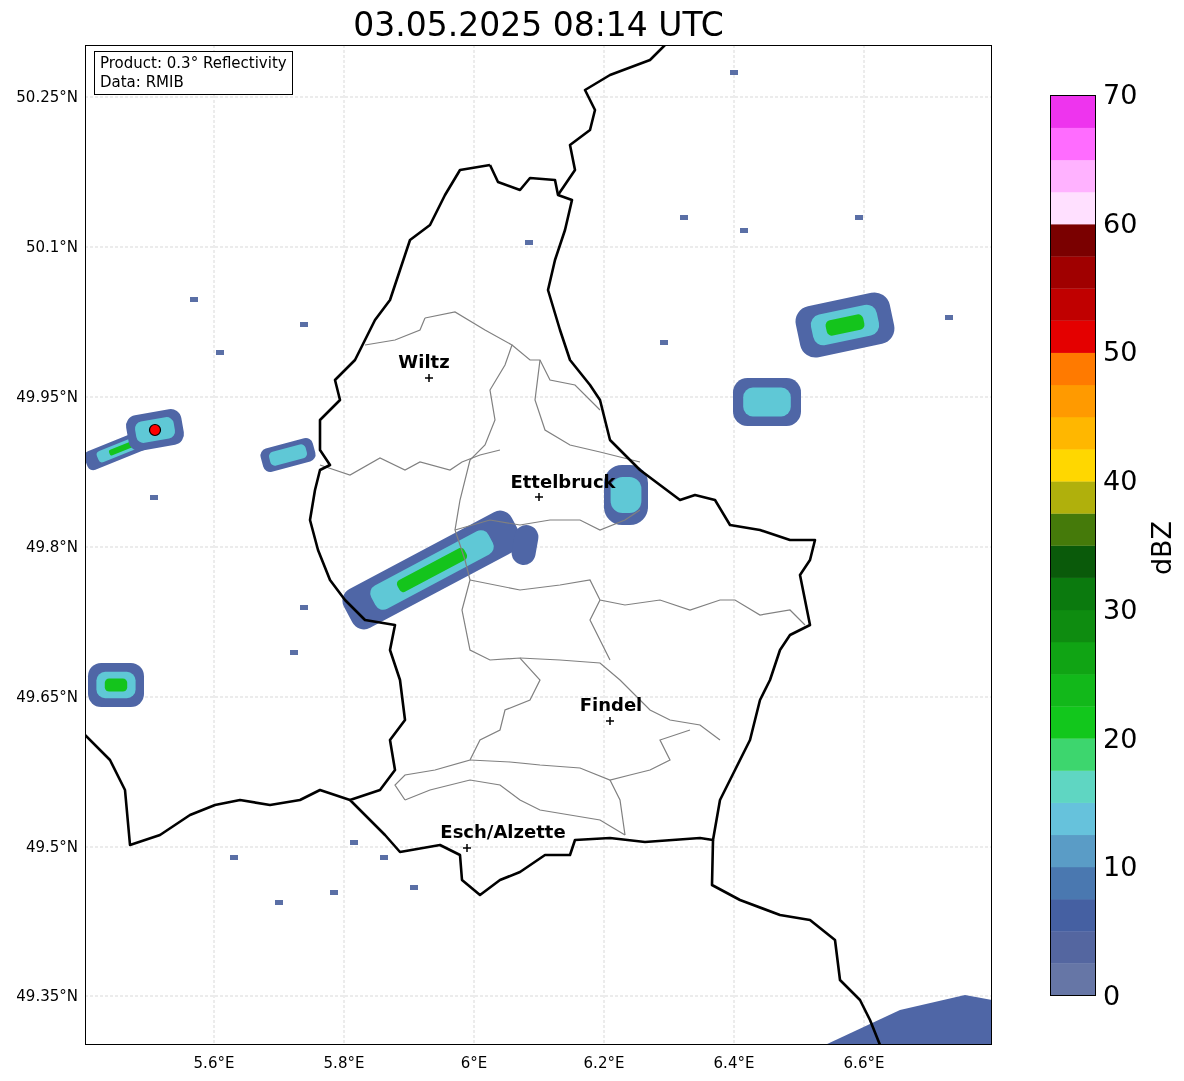 The width and height of the screenshot is (1184, 1081). Describe the element at coordinates (474, 1063) in the screenshot. I see `axis-tick-label: 6°E` at that location.